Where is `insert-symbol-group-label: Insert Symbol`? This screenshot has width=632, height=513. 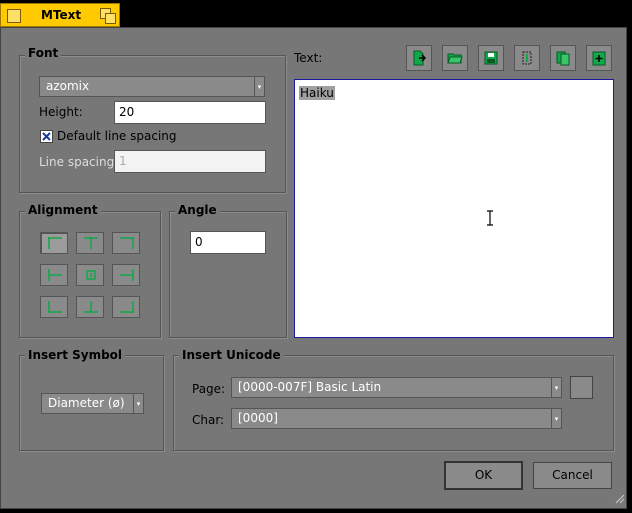
insert-symbol-group-label: Insert Symbol is located at coordinates (75, 355).